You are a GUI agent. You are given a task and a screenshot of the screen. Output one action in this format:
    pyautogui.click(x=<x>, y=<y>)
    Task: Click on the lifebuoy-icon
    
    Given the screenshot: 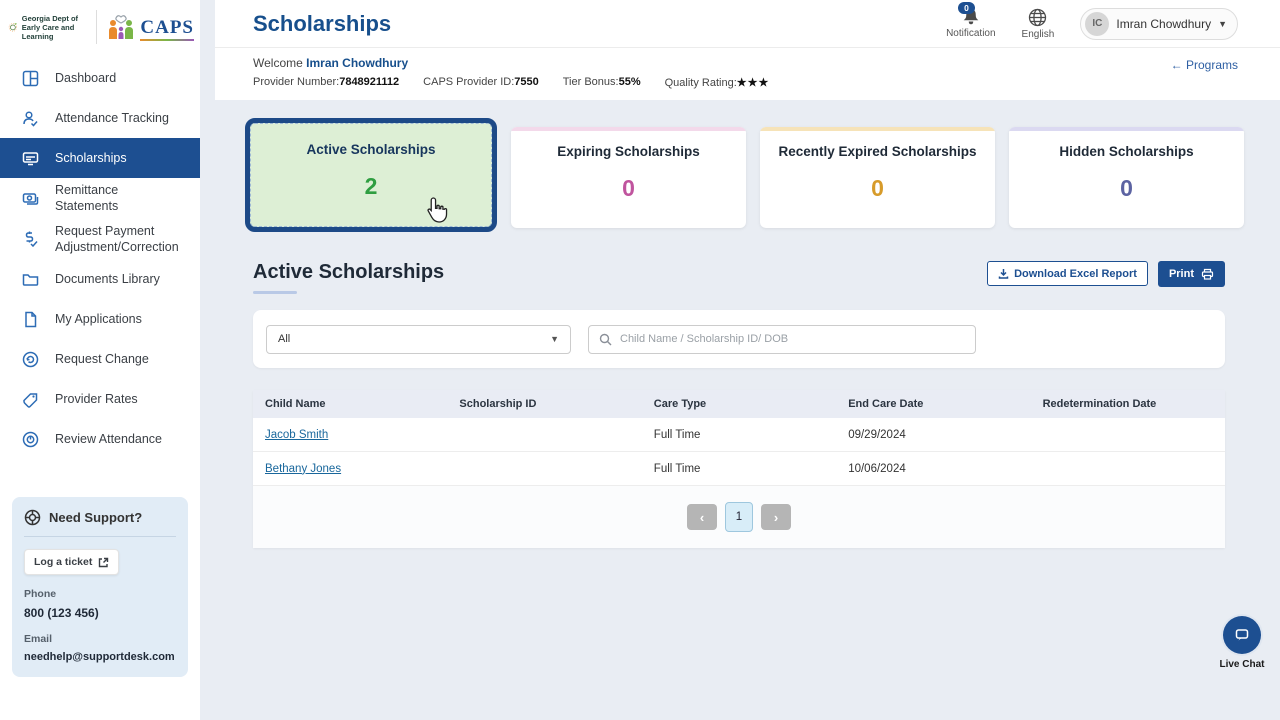 What is the action you would take?
    pyautogui.click(x=32, y=517)
    